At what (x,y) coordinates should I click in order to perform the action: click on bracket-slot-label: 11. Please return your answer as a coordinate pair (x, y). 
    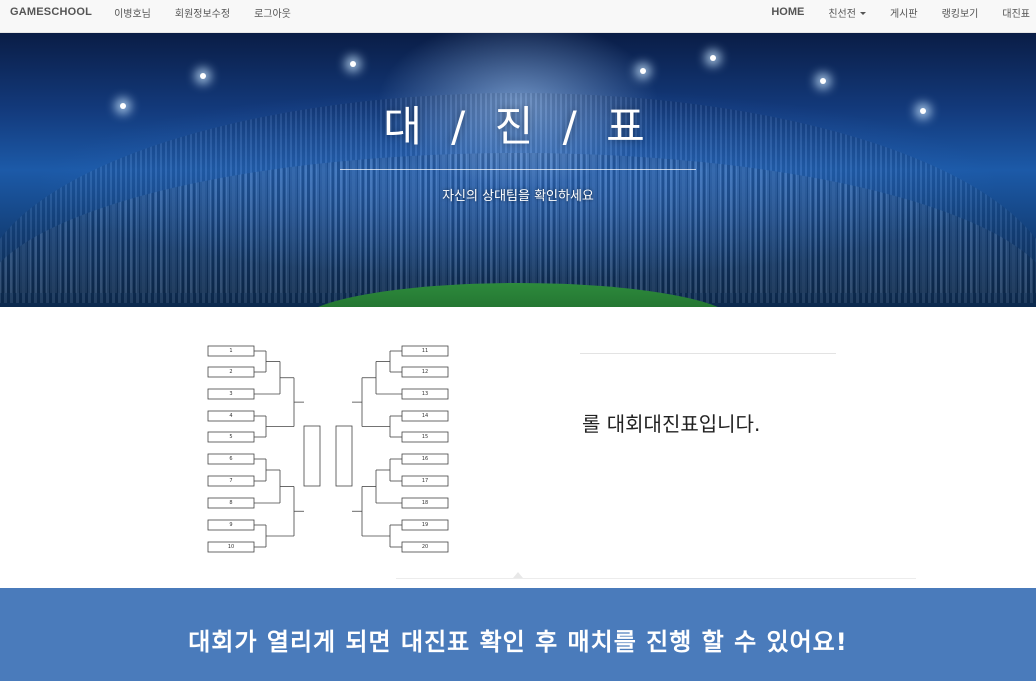
    Looking at the image, I should click on (425, 350).